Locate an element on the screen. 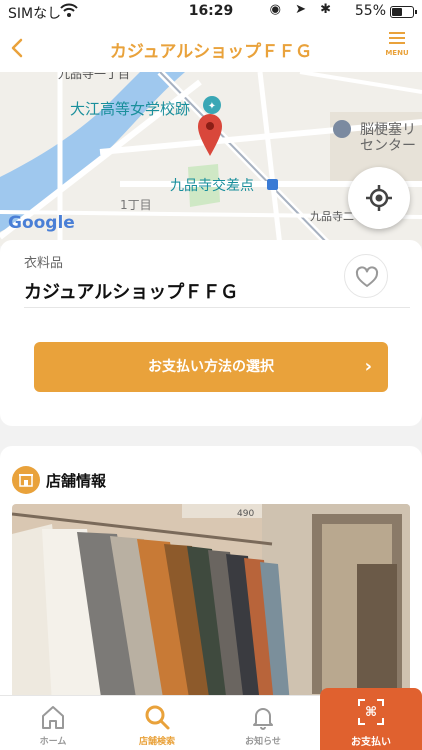 Image resolution: width=422 pixels, height=750 pixels. status-bar: SIMなし 16:29 ◉ ➤ ✱ 55% is located at coordinates (211, 12).